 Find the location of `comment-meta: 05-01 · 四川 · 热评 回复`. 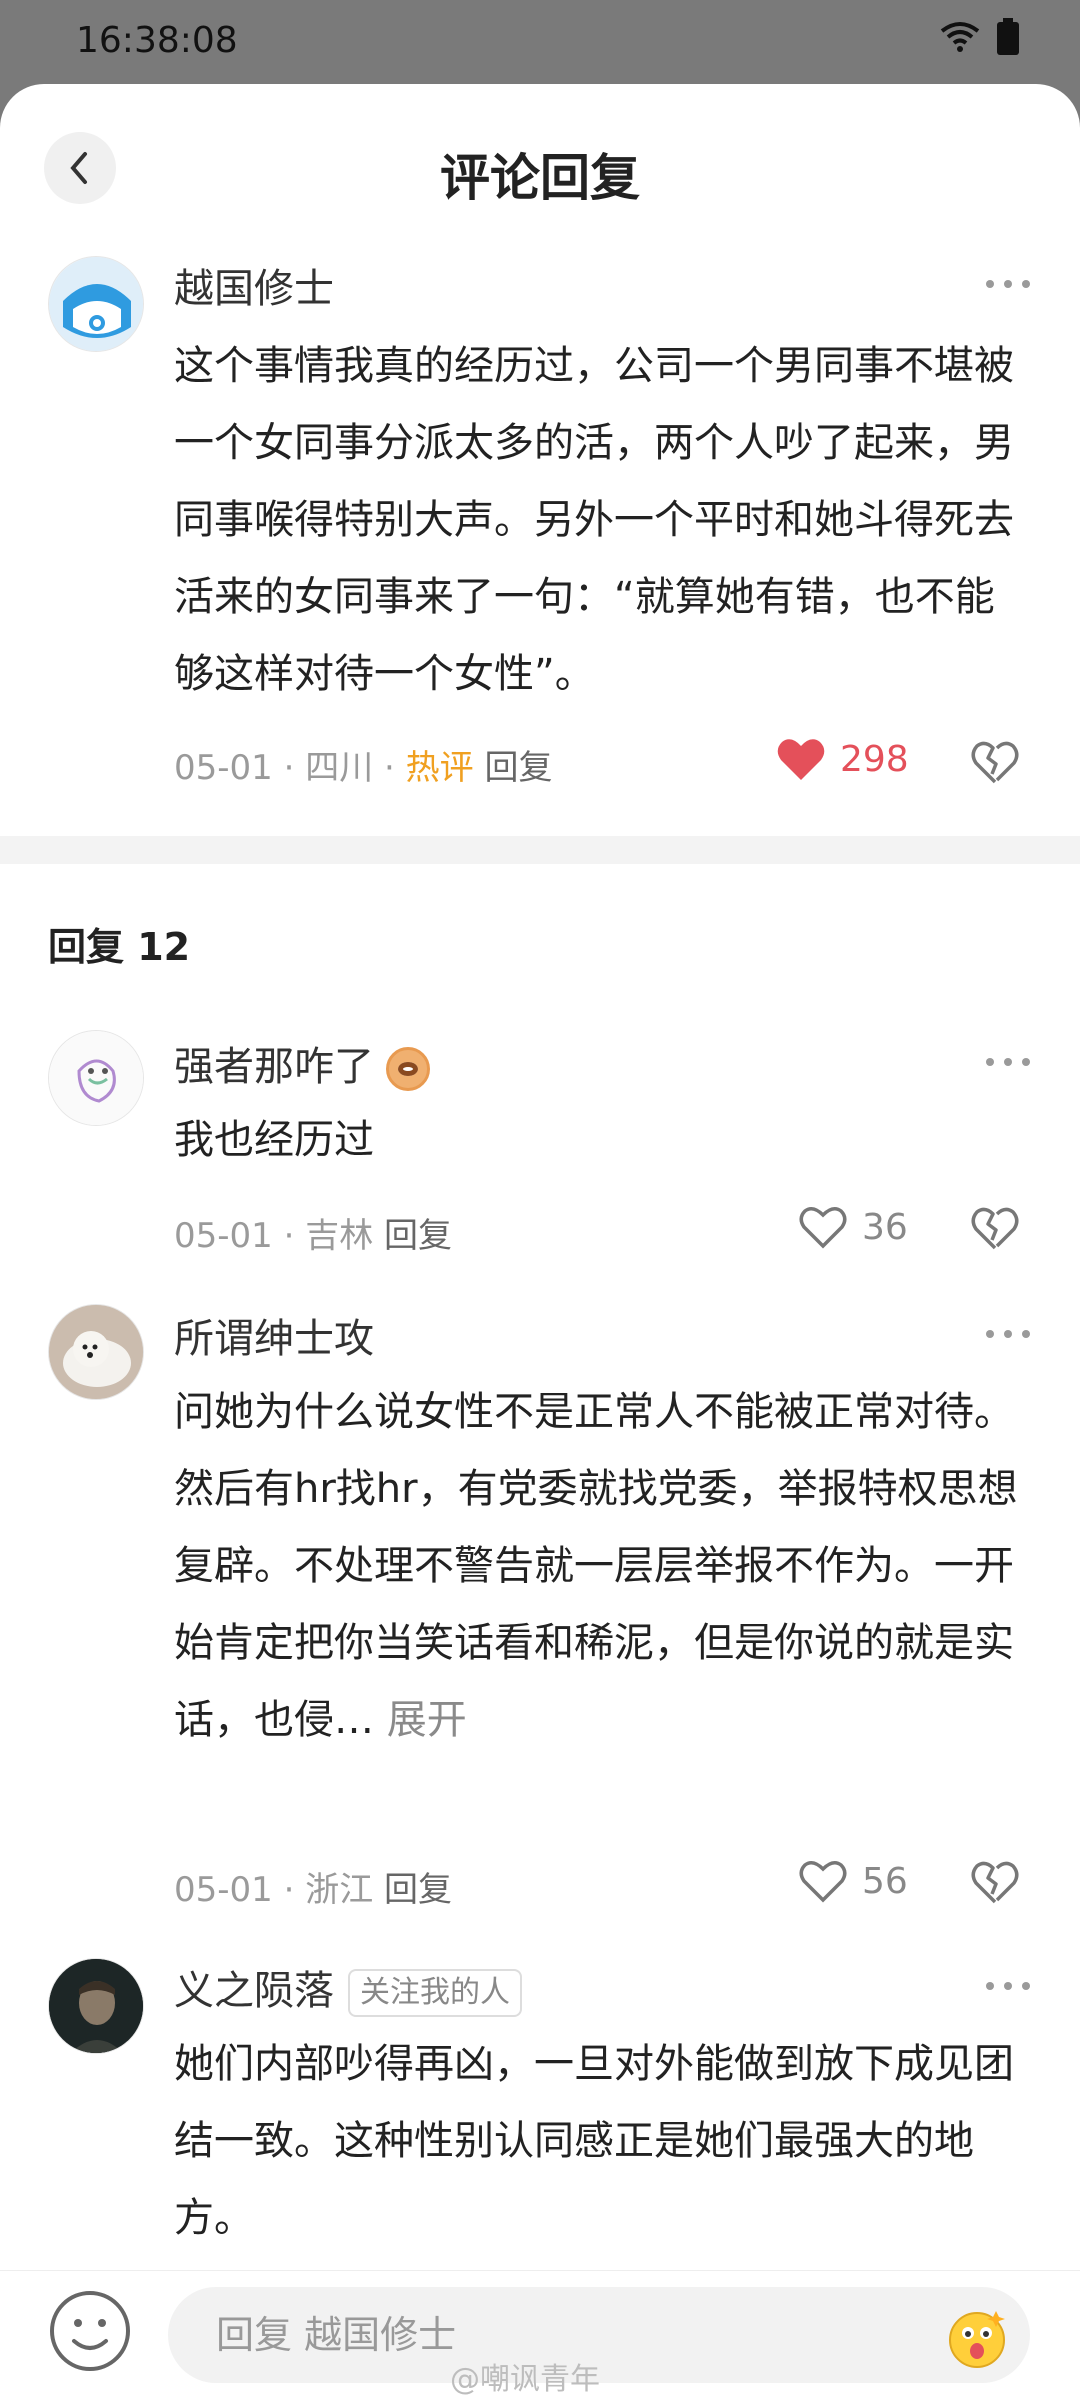

comment-meta: 05-01 · 四川 · 热评 回复 is located at coordinates (363, 768).